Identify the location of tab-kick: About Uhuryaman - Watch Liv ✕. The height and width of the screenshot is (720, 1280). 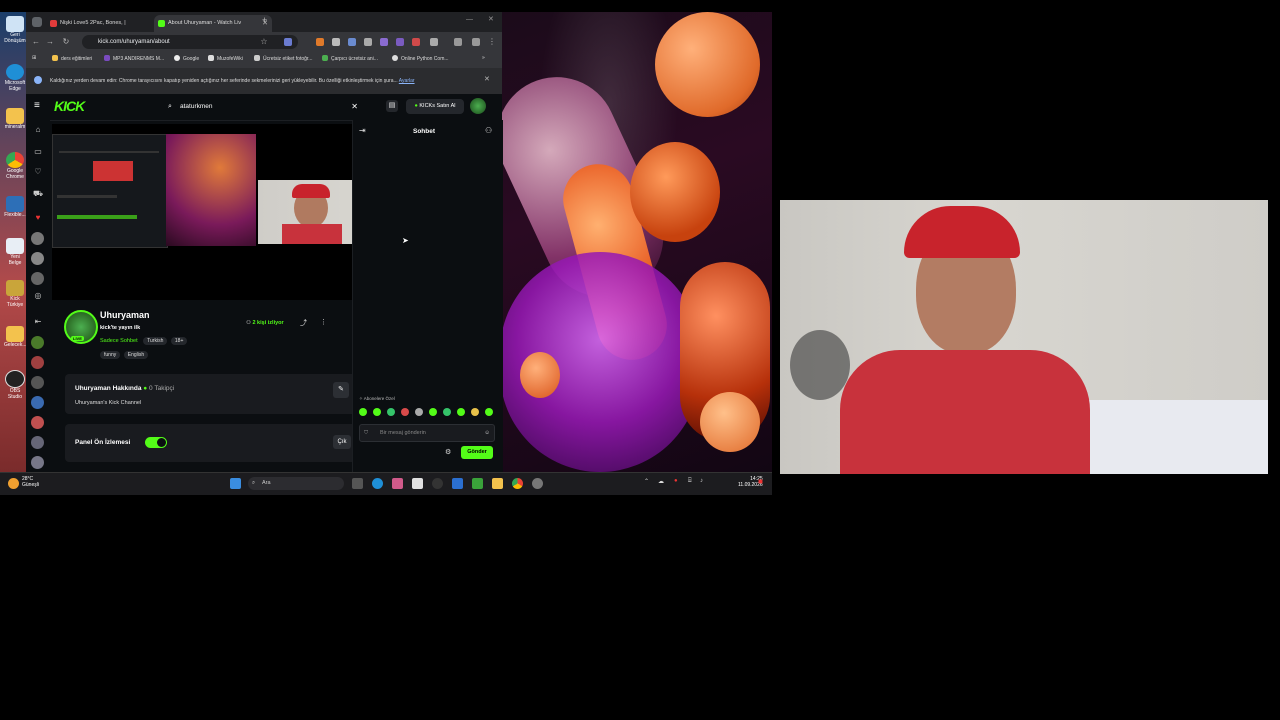
(213, 23).